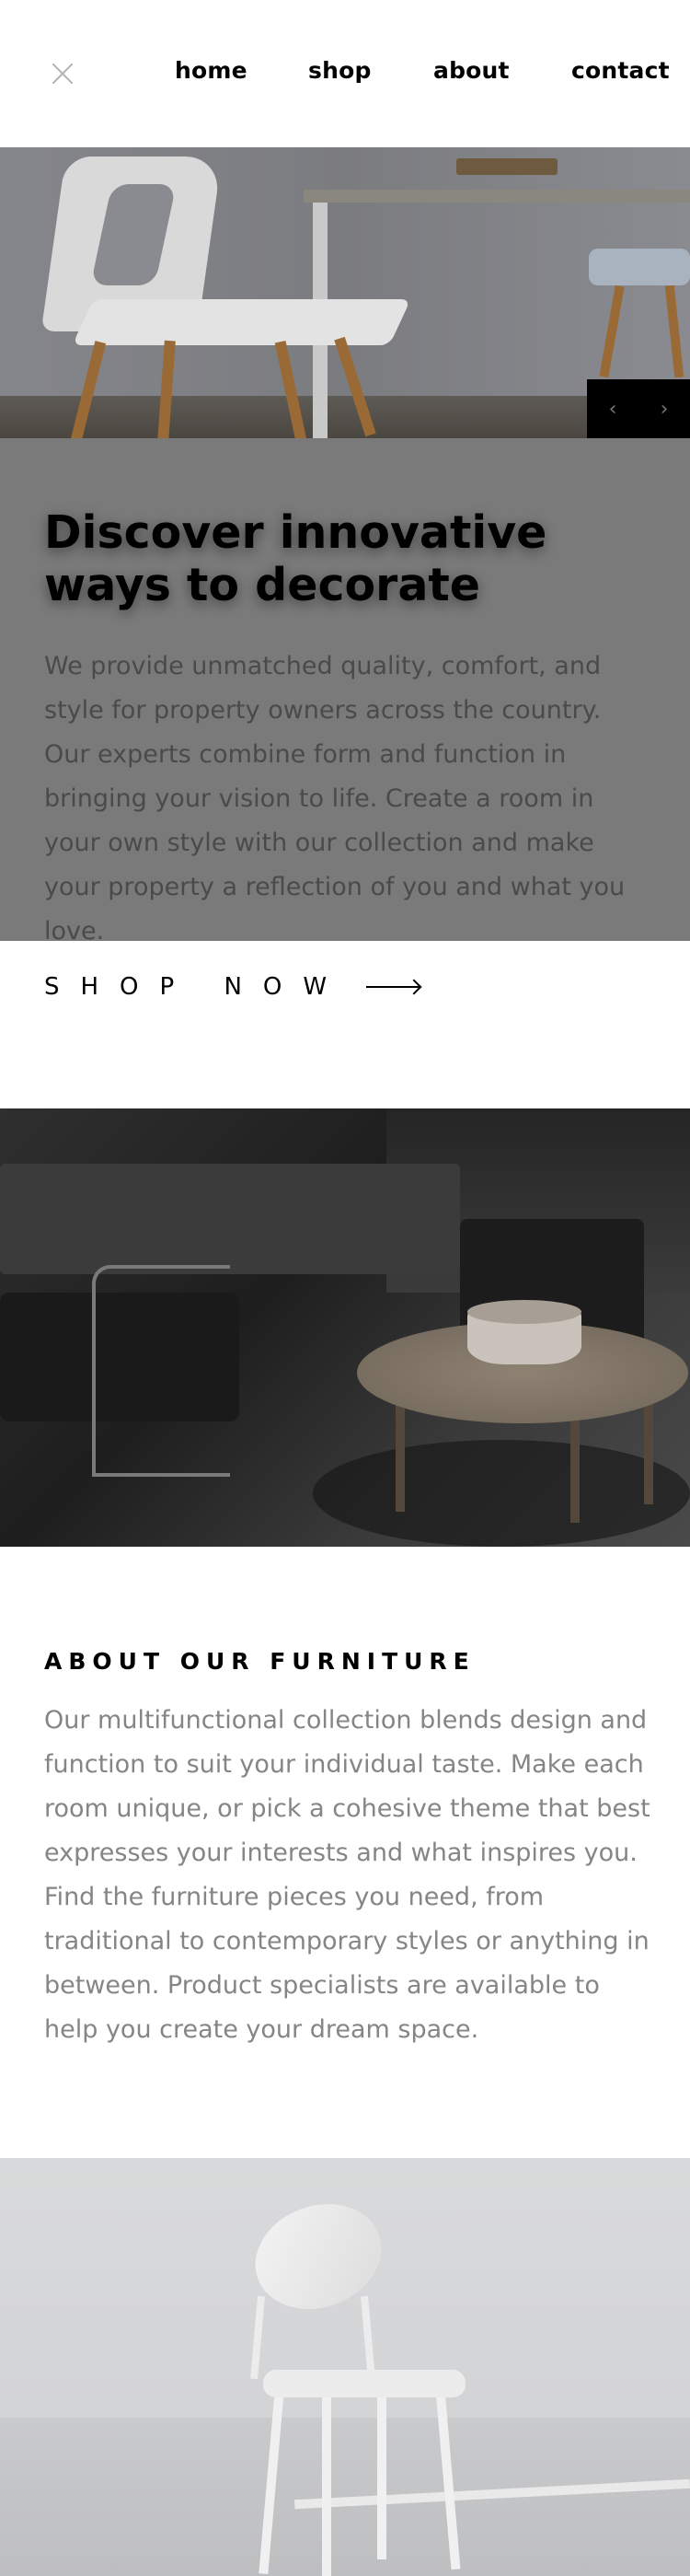 The height and width of the screenshot is (2576, 690). What do you see at coordinates (507, 166) in the screenshot?
I see `hero-tray` at bounding box center [507, 166].